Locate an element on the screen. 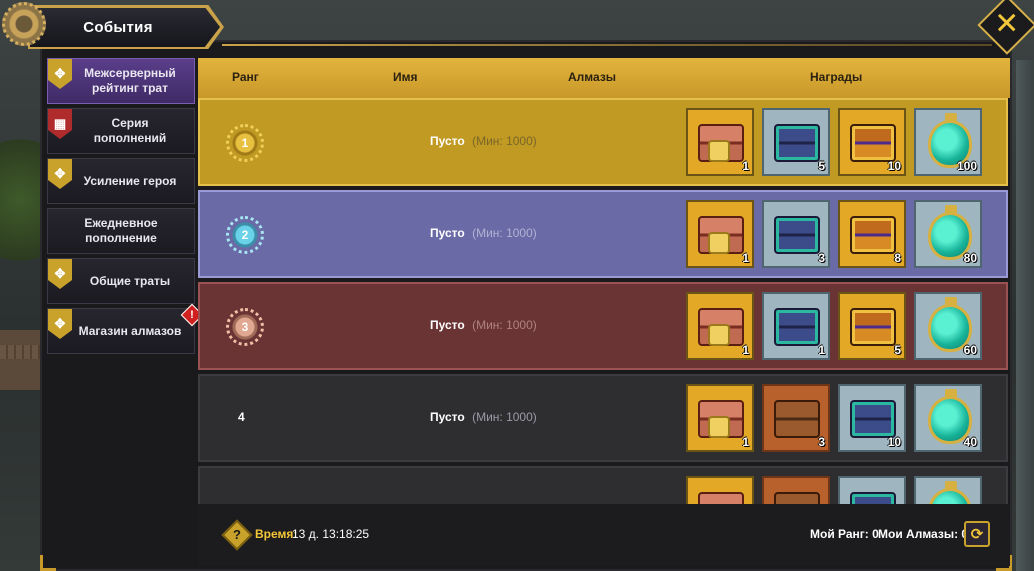  rewards-list: 1 1 5 60 is located at coordinates (834, 326).